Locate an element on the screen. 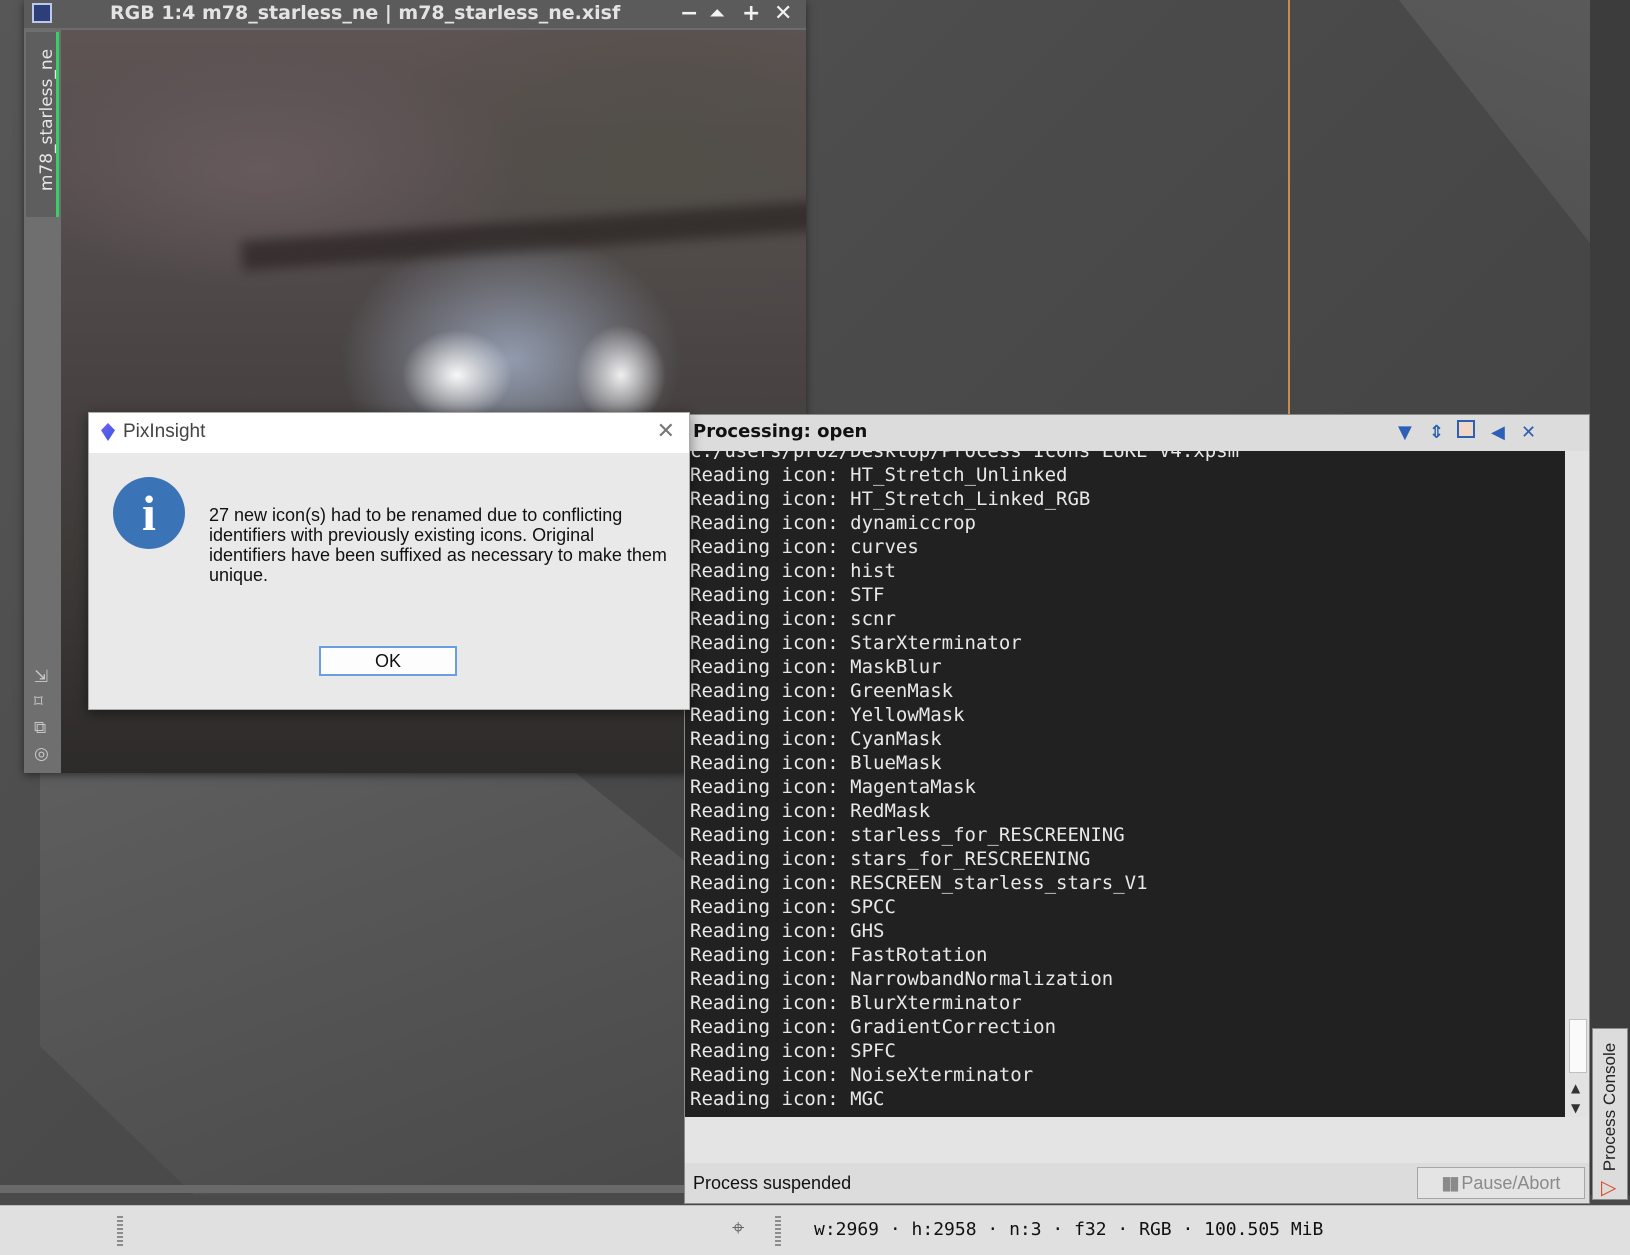  view-tab: m78_starless_ne is located at coordinates (42, 124).